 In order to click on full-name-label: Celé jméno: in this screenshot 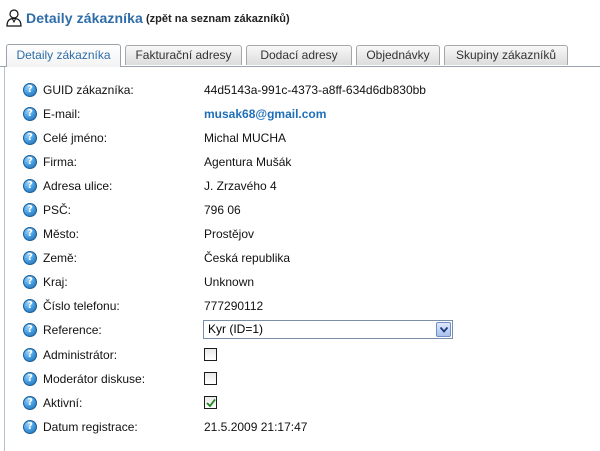, I will do `click(75, 138)`.